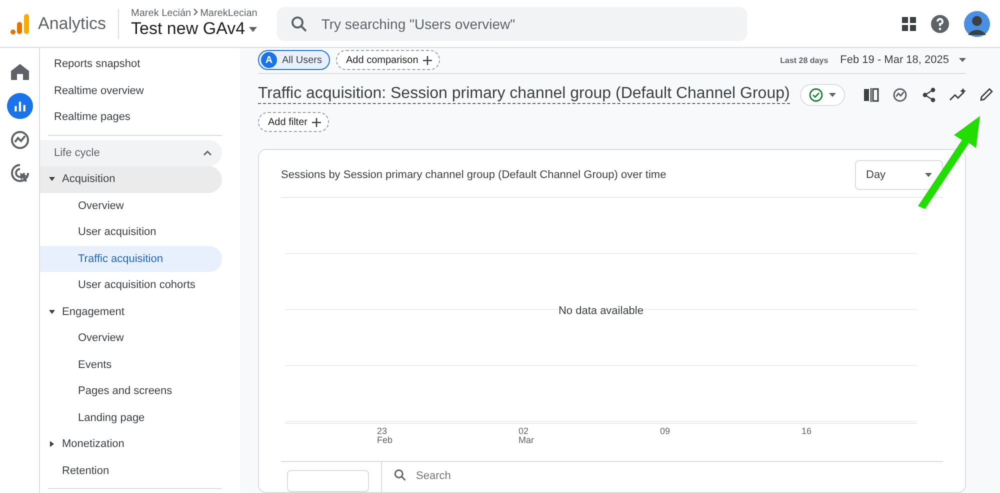 The image size is (1000, 493). I want to click on nav-group: Engagement, so click(131, 311).